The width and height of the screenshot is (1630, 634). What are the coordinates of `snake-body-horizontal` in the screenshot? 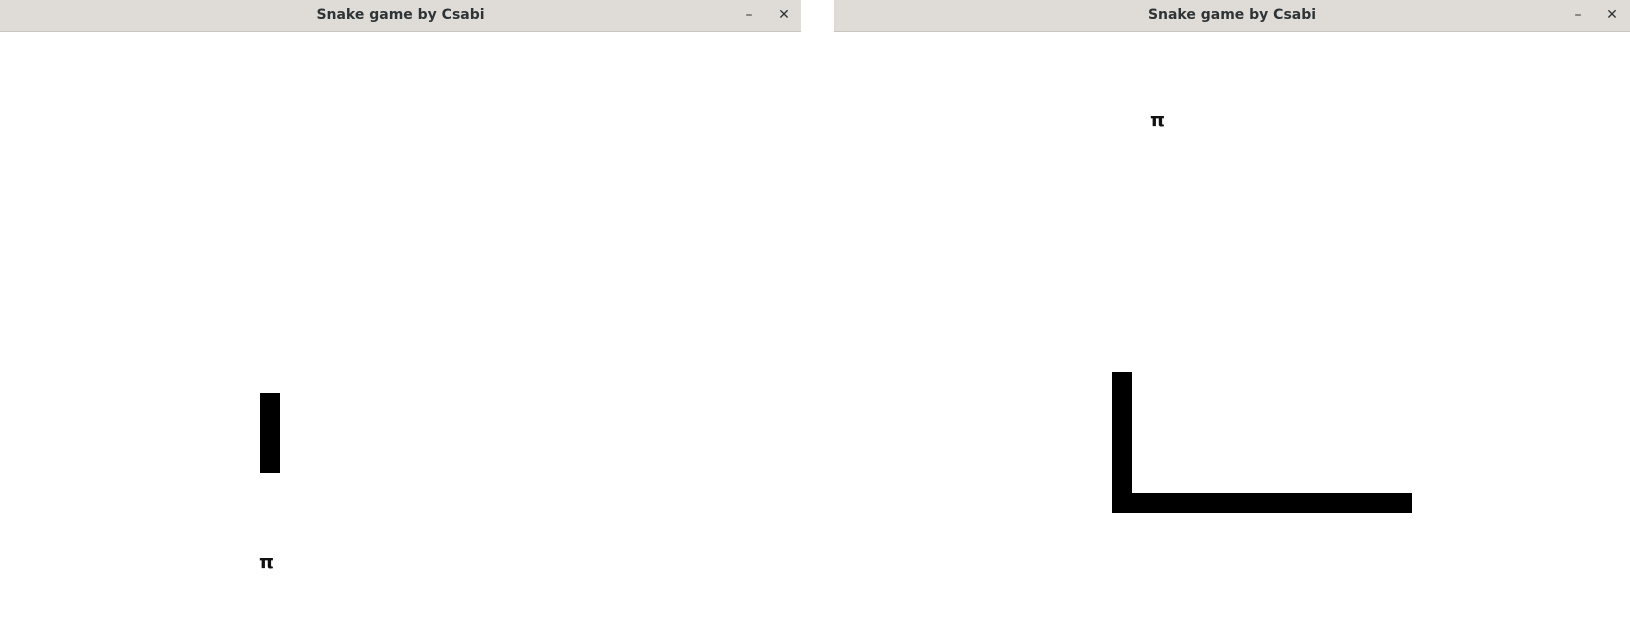 It's located at (1262, 503).